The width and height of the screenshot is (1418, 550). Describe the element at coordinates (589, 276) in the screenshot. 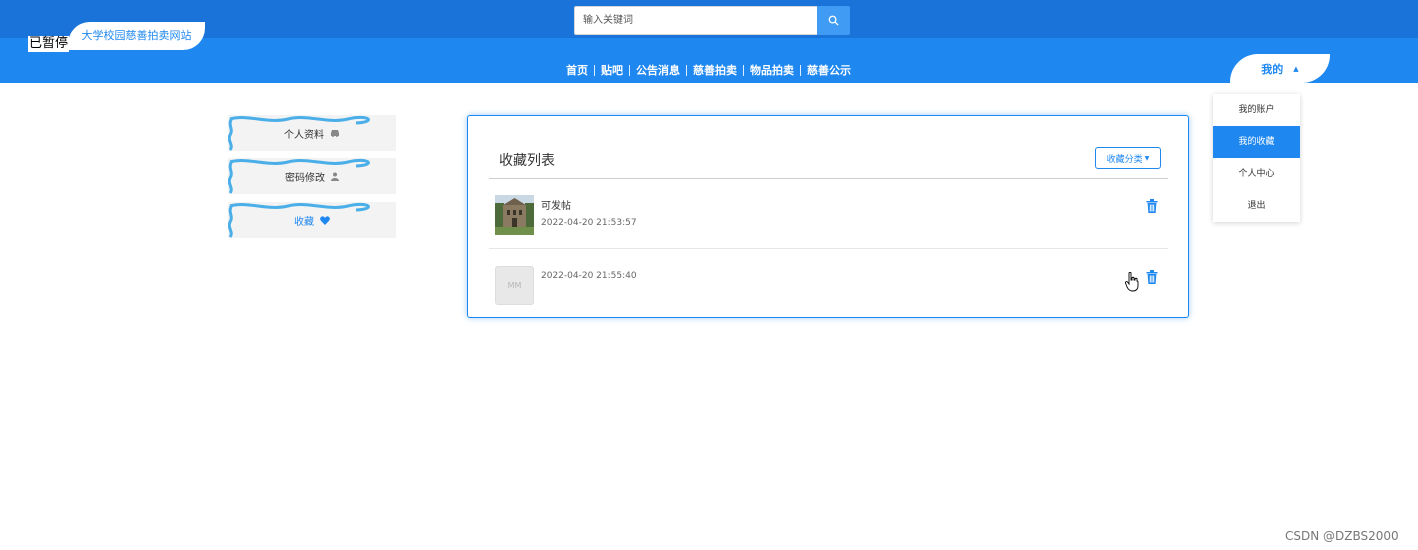

I see `favorite-time: 2022-04-20 21:55:40` at that location.